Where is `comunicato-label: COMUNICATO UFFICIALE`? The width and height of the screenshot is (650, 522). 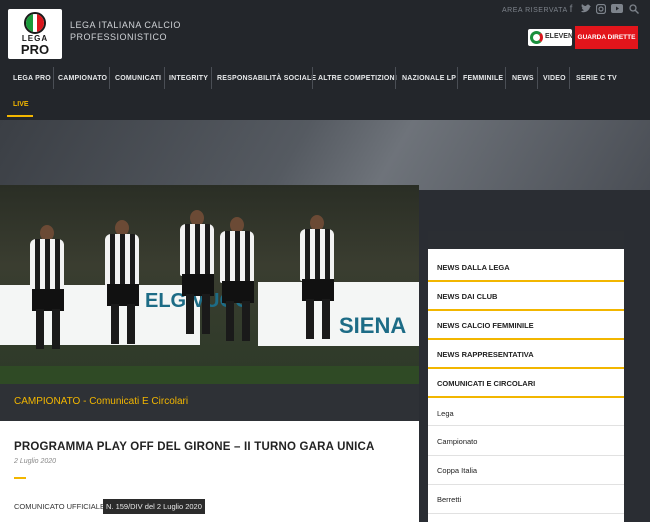 comunicato-label: COMUNICATO UFFICIALE is located at coordinates (59, 506).